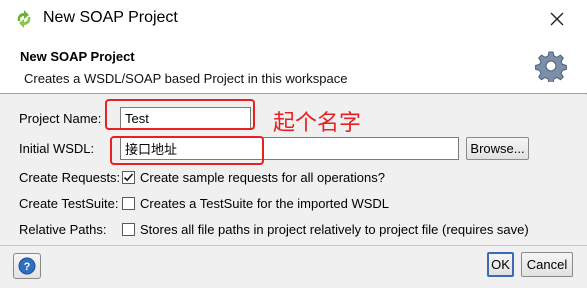  Describe the element at coordinates (551, 66) in the screenshot. I see `gear-icon` at that location.